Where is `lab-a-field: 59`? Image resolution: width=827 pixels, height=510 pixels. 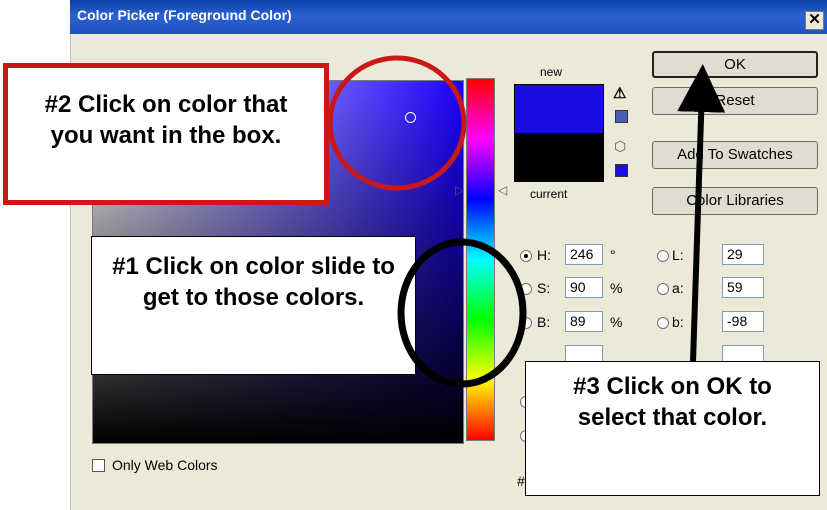 lab-a-field: 59 is located at coordinates (743, 287).